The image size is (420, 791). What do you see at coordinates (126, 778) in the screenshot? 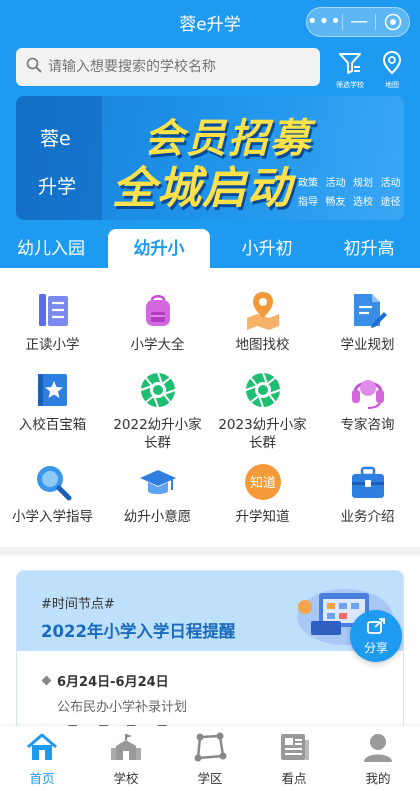
I see `nav-school-label: 学校` at bounding box center [126, 778].